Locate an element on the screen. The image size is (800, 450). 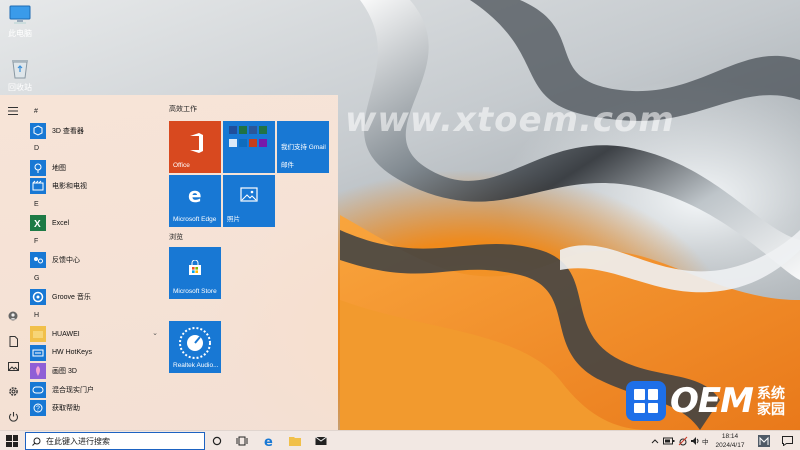
volume-icon is located at coordinates (695, 441).